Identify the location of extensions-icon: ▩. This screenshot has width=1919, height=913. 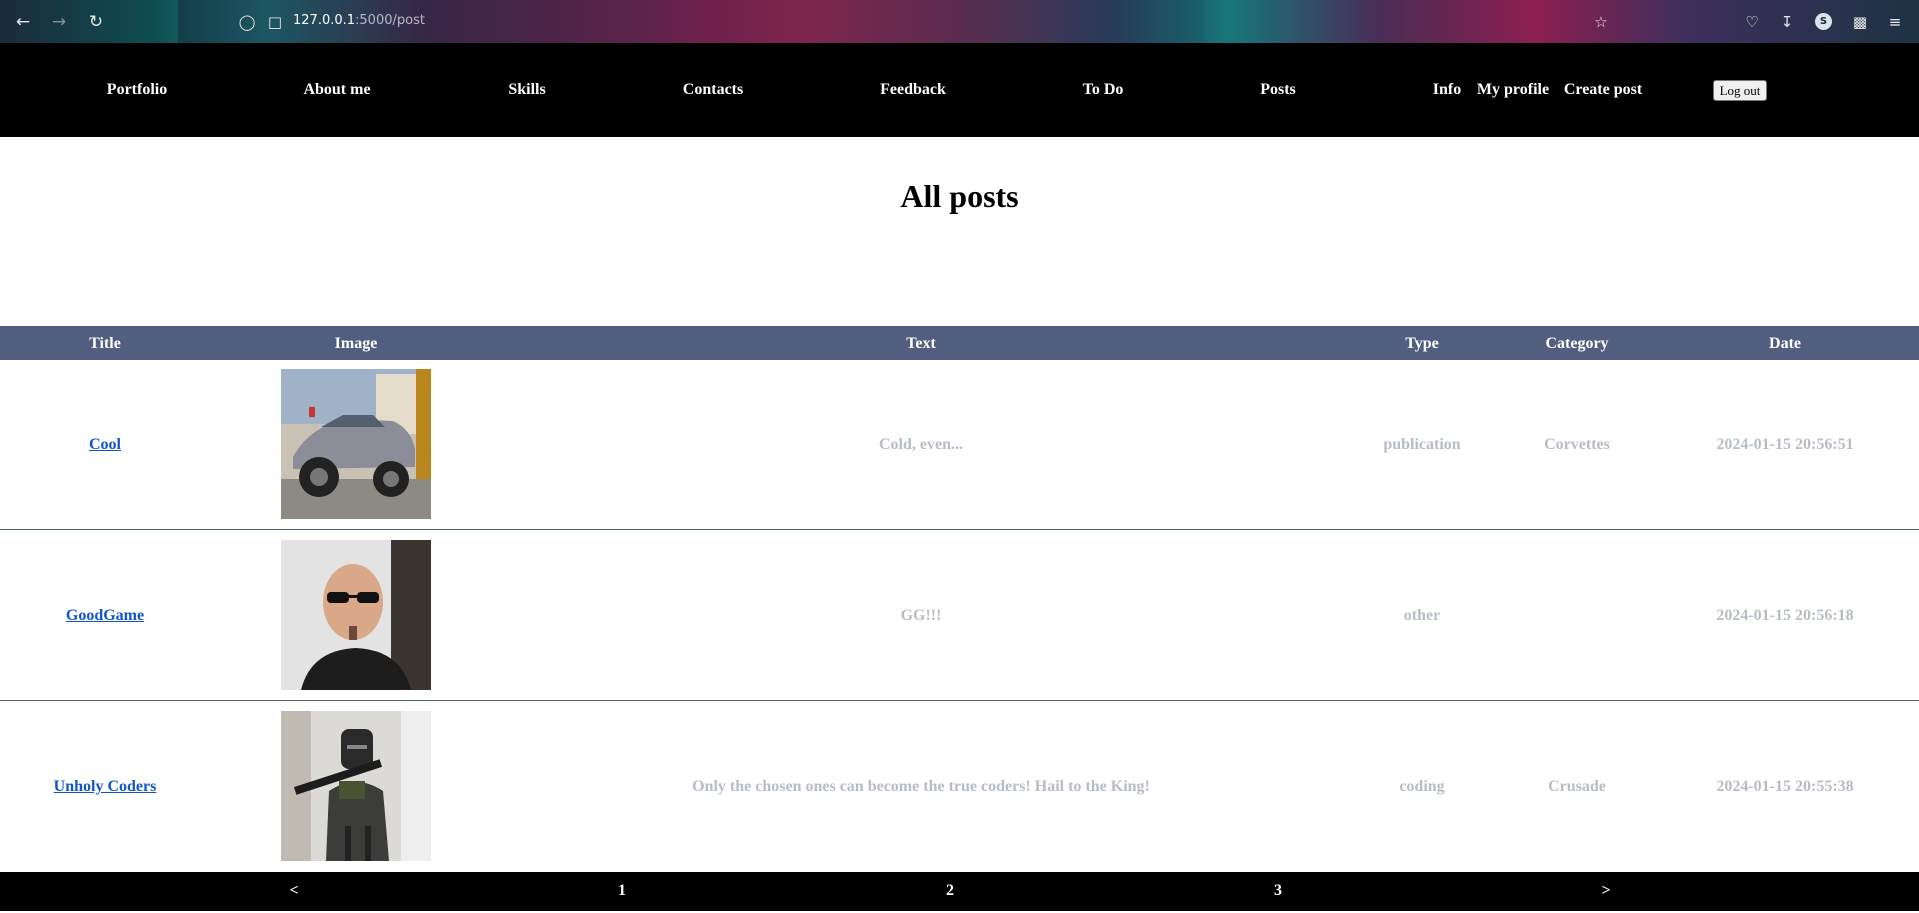
(1860, 22).